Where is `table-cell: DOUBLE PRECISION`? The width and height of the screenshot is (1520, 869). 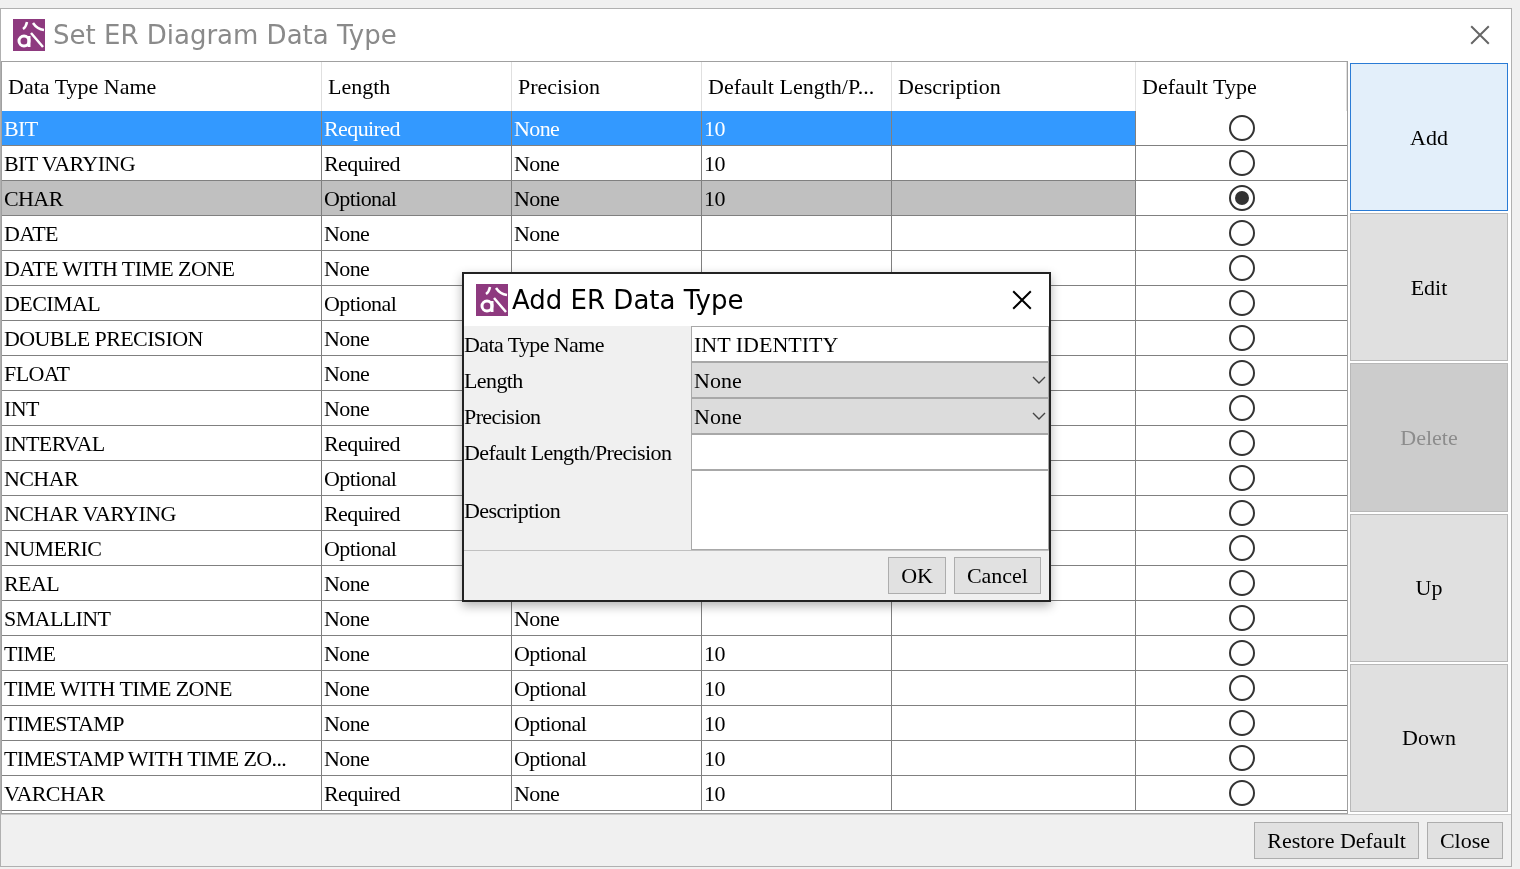
table-cell: DOUBLE PRECISION is located at coordinates (162, 338).